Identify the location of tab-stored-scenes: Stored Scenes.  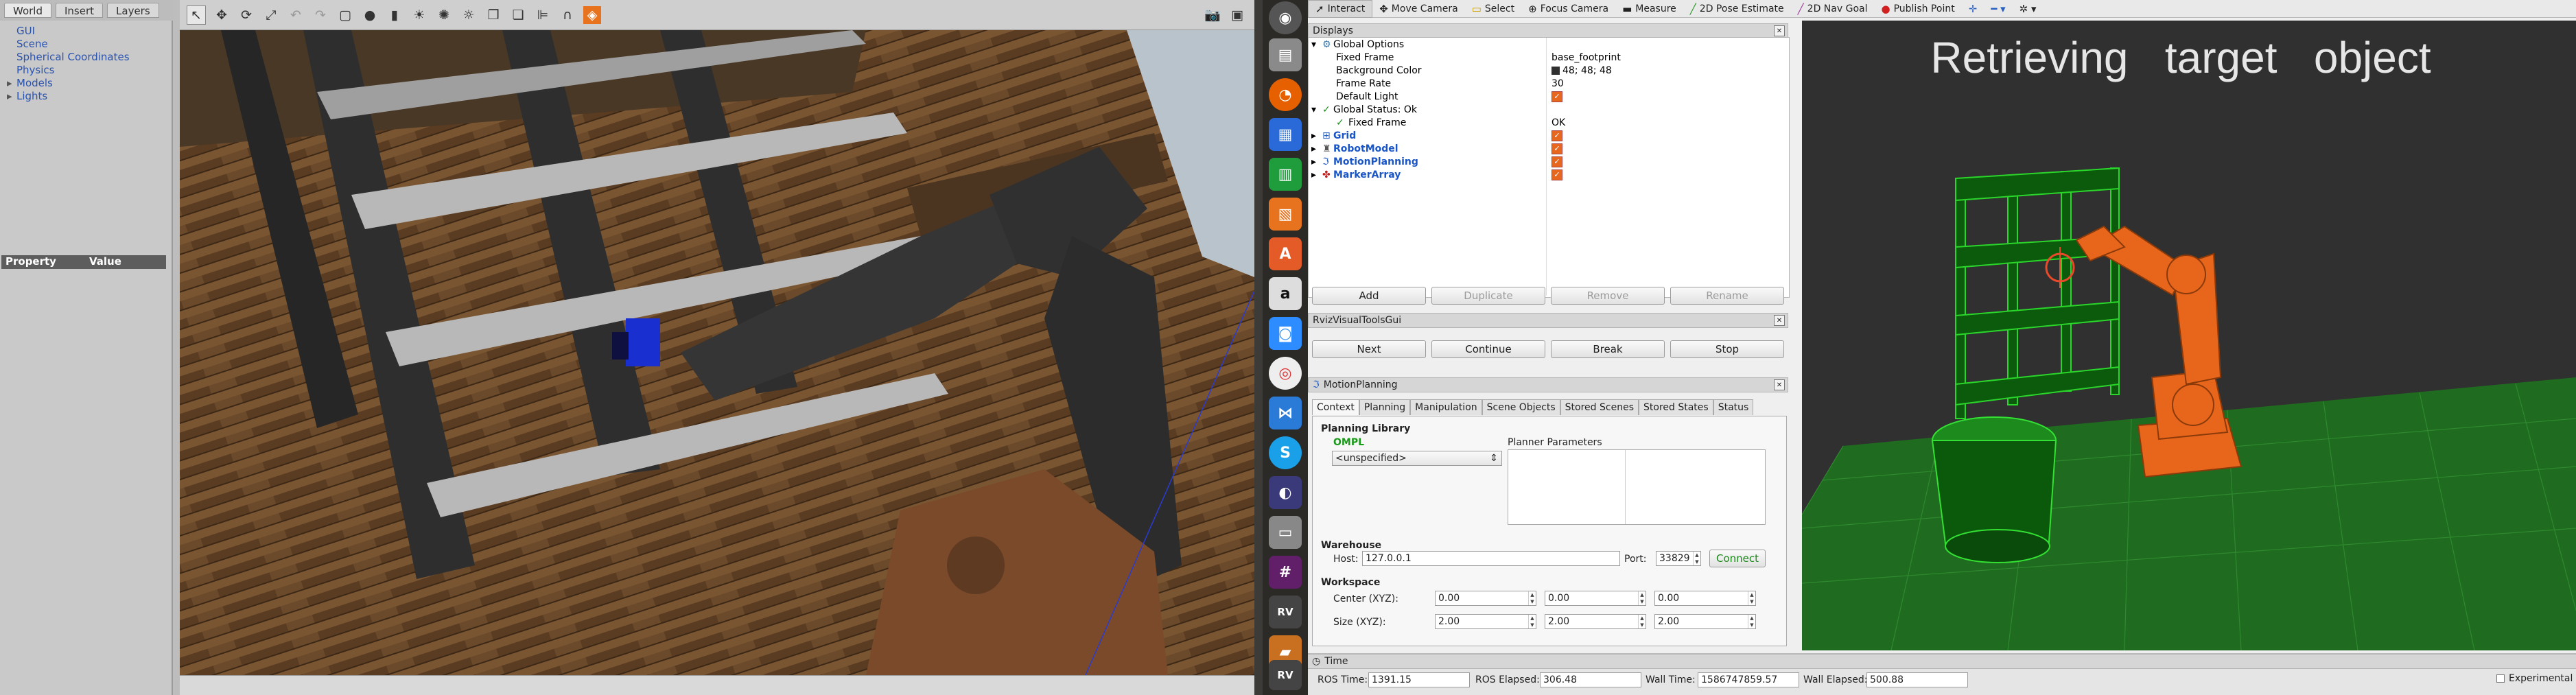
(1599, 407).